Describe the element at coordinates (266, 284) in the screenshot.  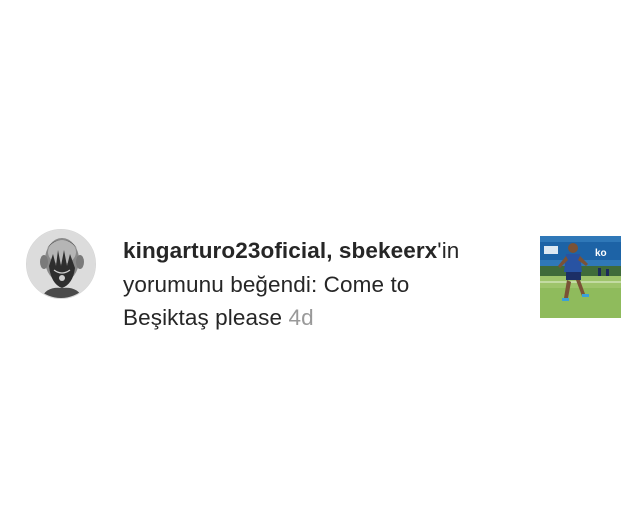
I see `message-line-2: yorumunu beğendi: Come to` at that location.